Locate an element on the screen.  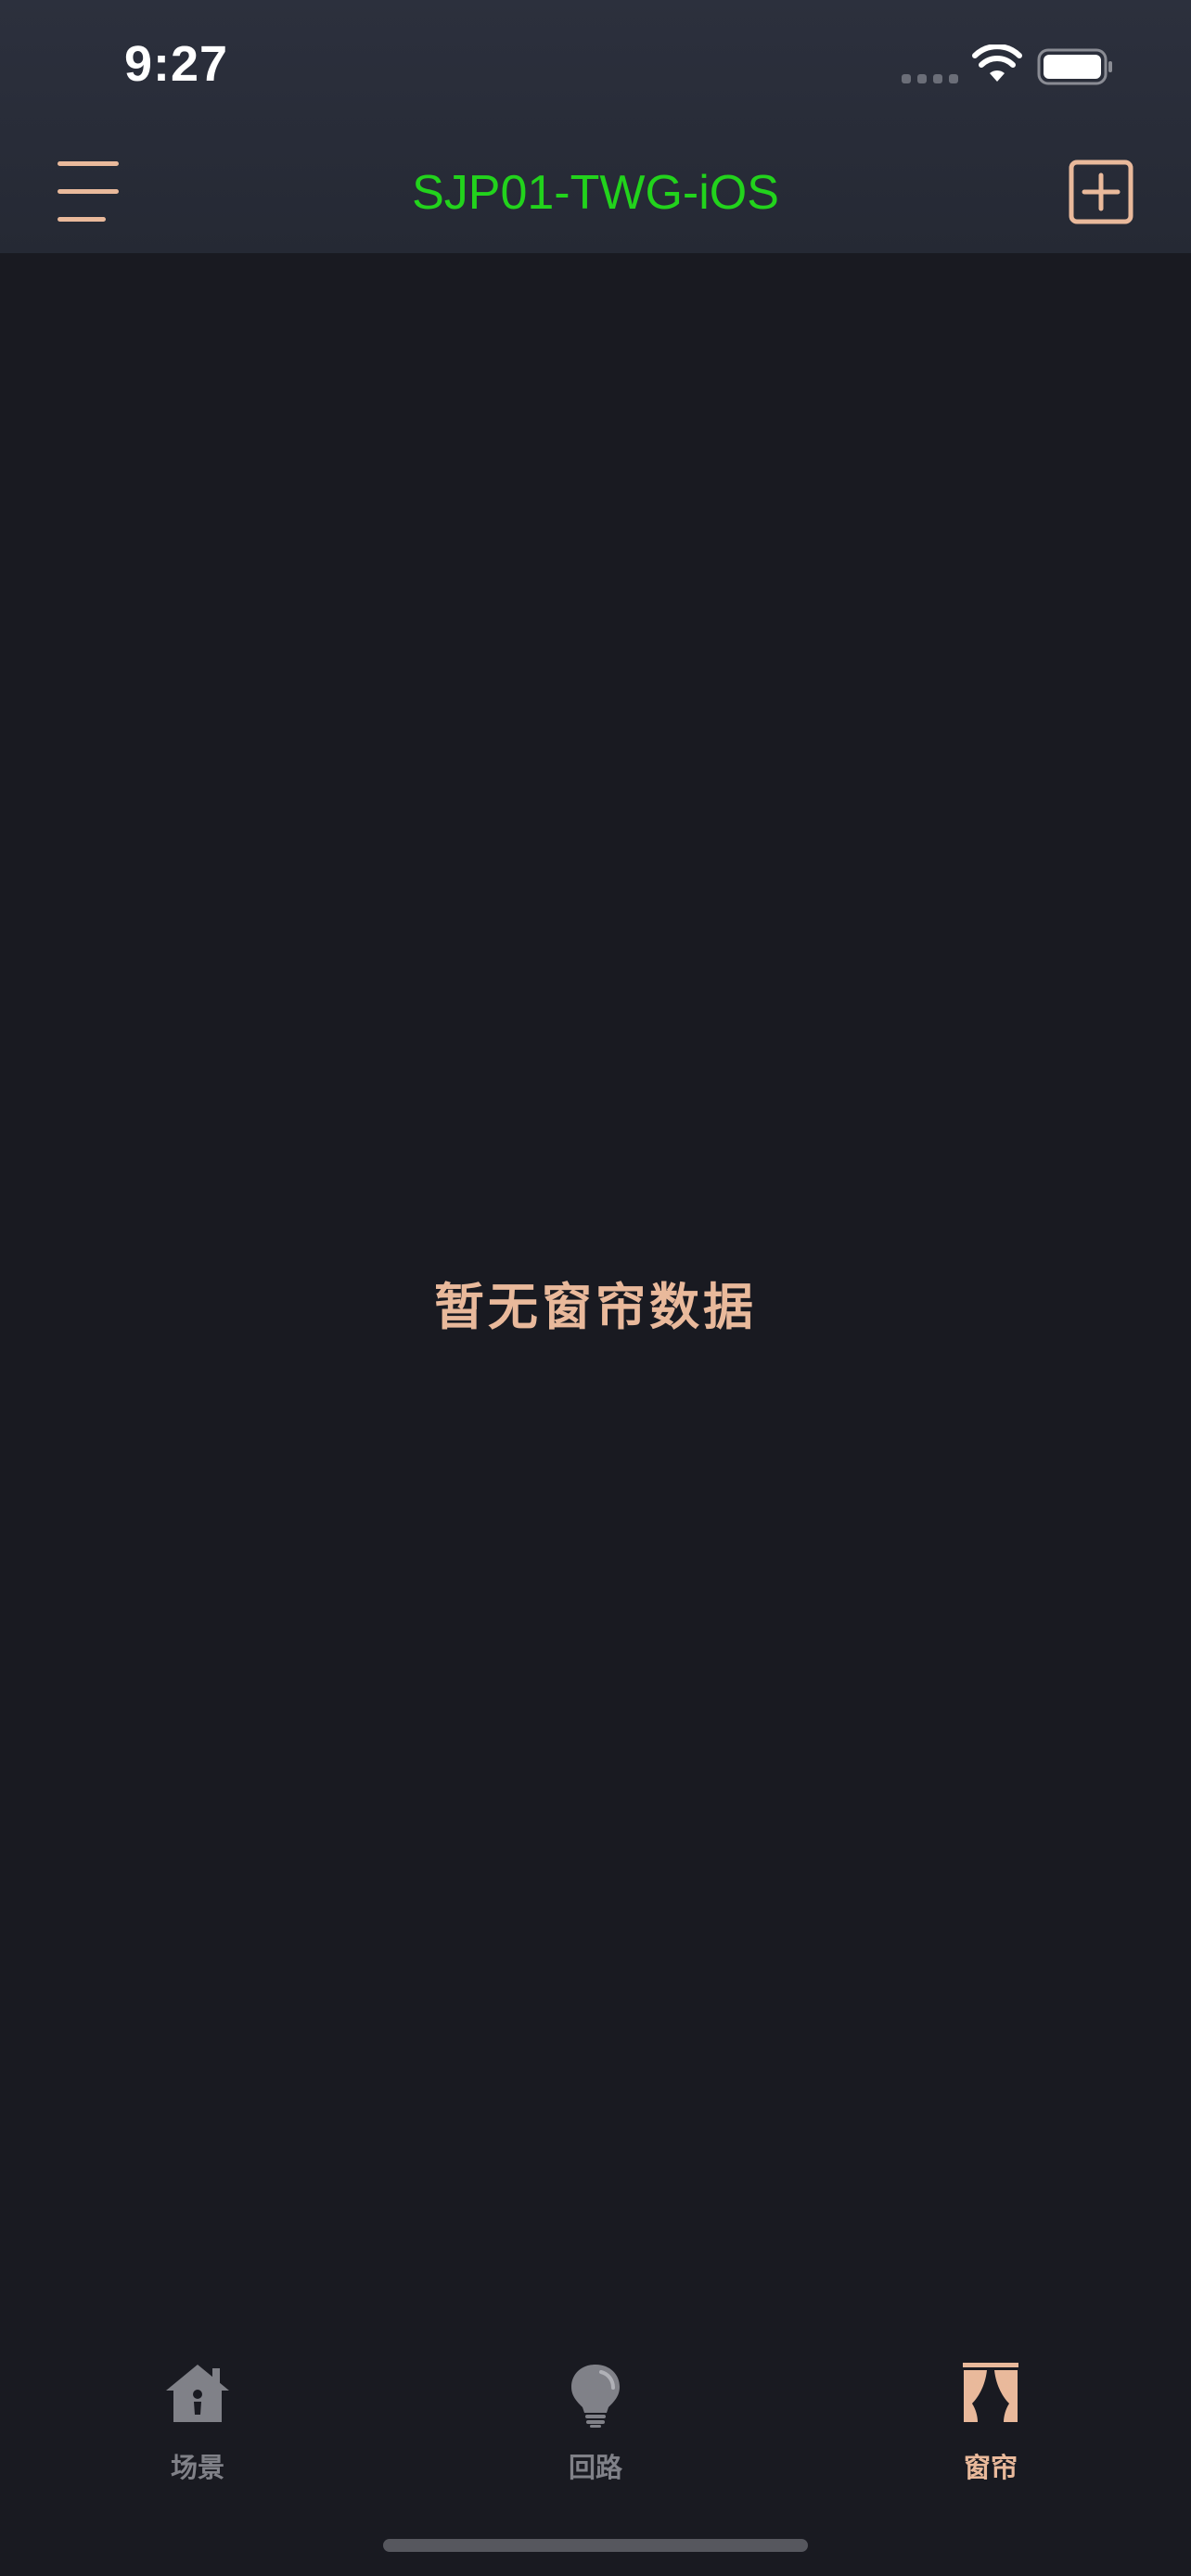
home-indicator is located at coordinates (595, 2545).